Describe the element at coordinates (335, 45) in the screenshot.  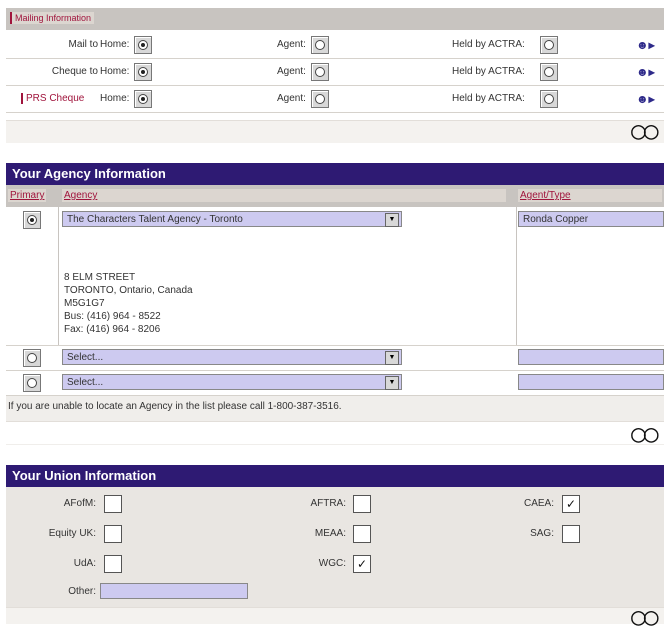
I see `mail-to-row: Mail to Home: Agent: Held by ACTRA: ☻▸` at that location.